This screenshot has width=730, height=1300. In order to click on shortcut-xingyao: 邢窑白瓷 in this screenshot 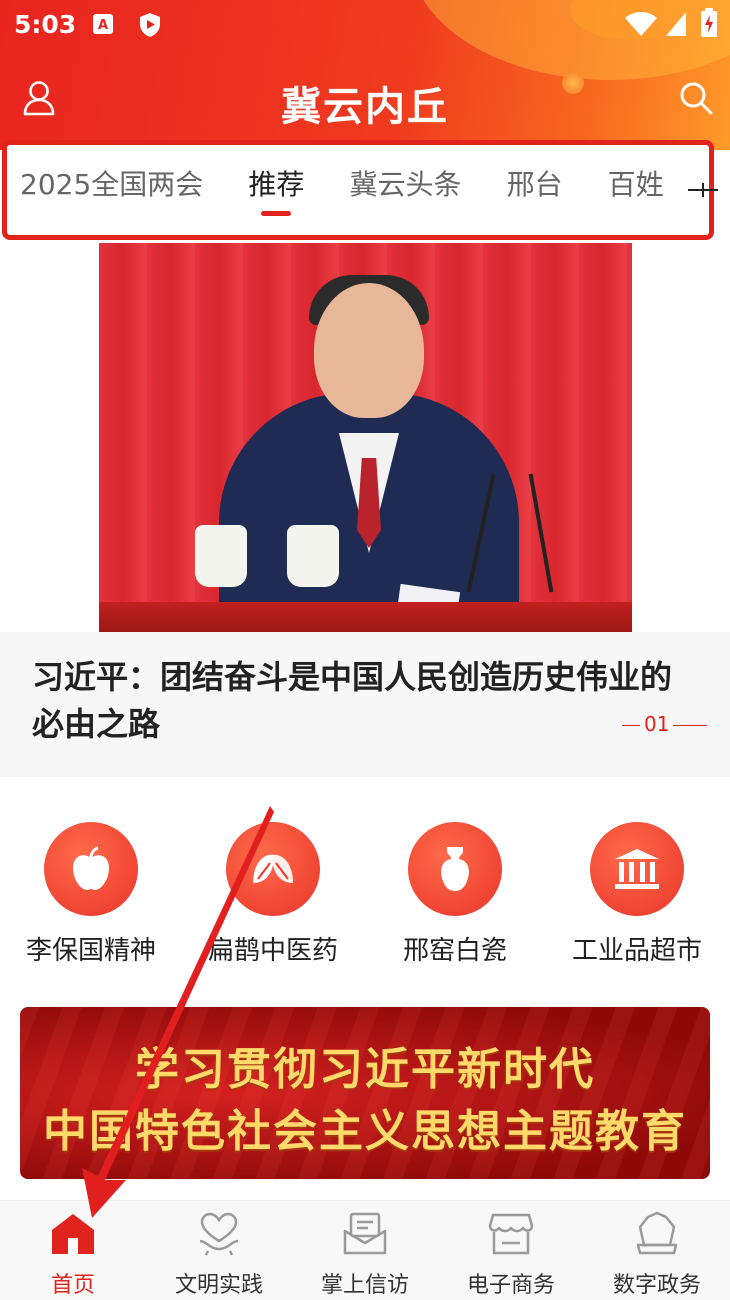, I will do `click(455, 894)`.